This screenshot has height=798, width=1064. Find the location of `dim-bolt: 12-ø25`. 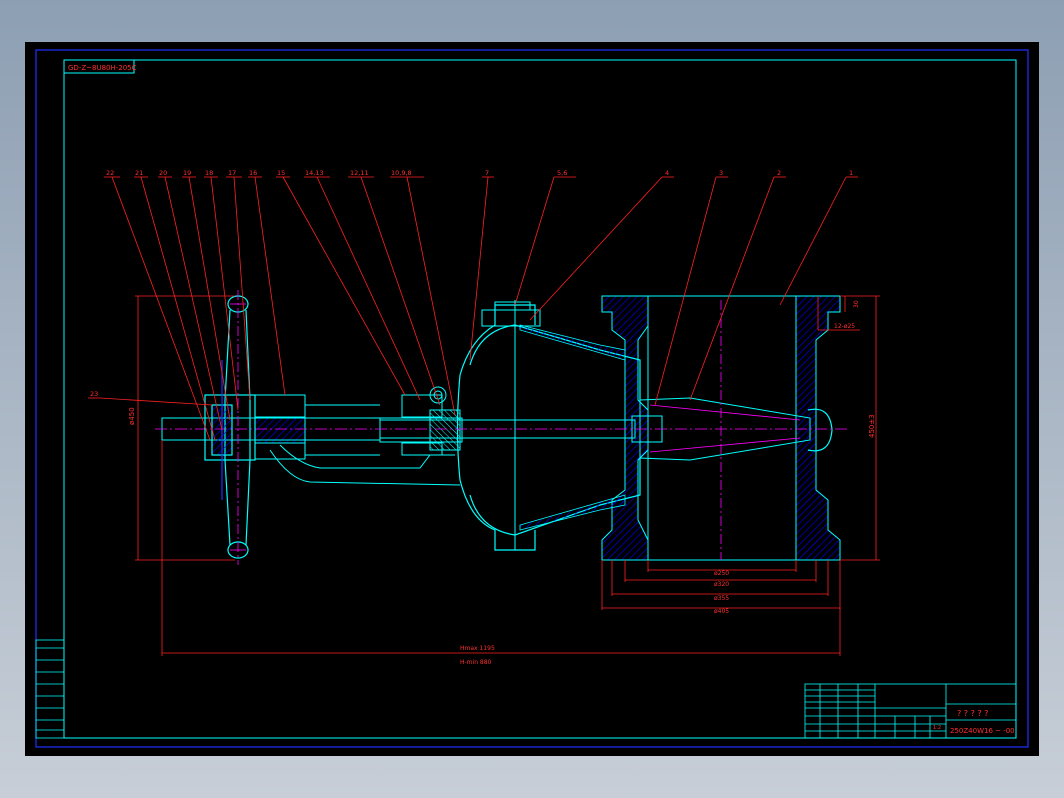

dim-bolt: 12-ø25 is located at coordinates (844, 326).